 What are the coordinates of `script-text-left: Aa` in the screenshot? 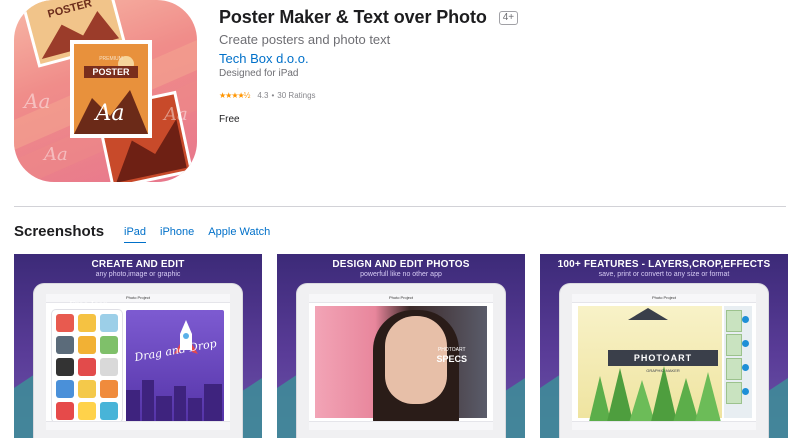 It's located at (36, 101).